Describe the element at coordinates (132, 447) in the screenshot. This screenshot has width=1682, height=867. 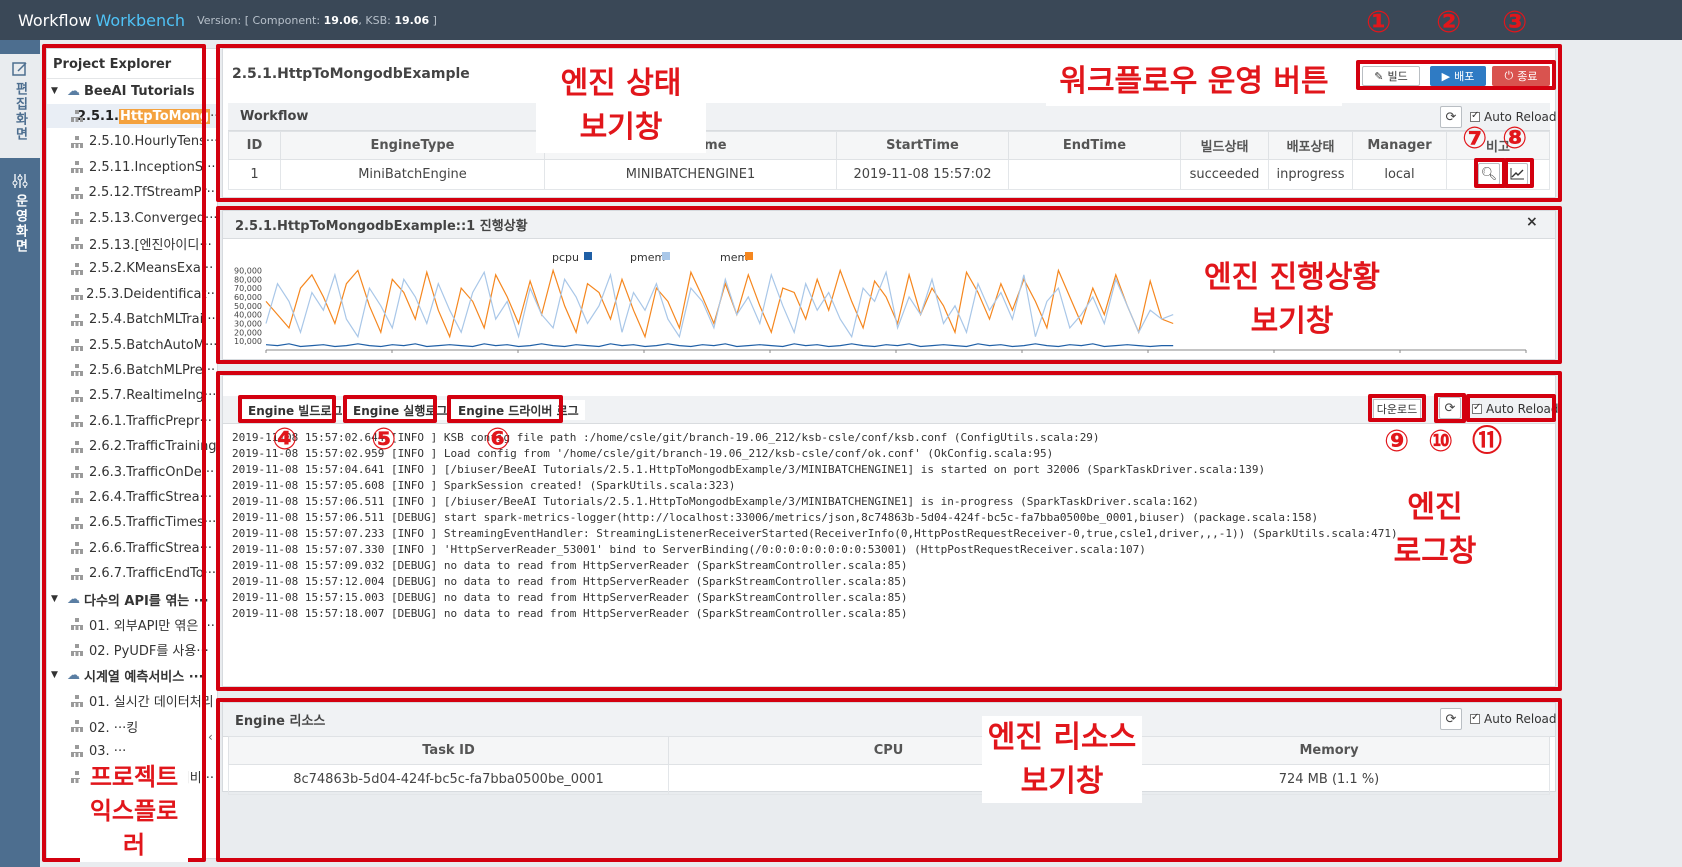
I see `tree-item: 2.6.2.TrafficTraining` at that location.